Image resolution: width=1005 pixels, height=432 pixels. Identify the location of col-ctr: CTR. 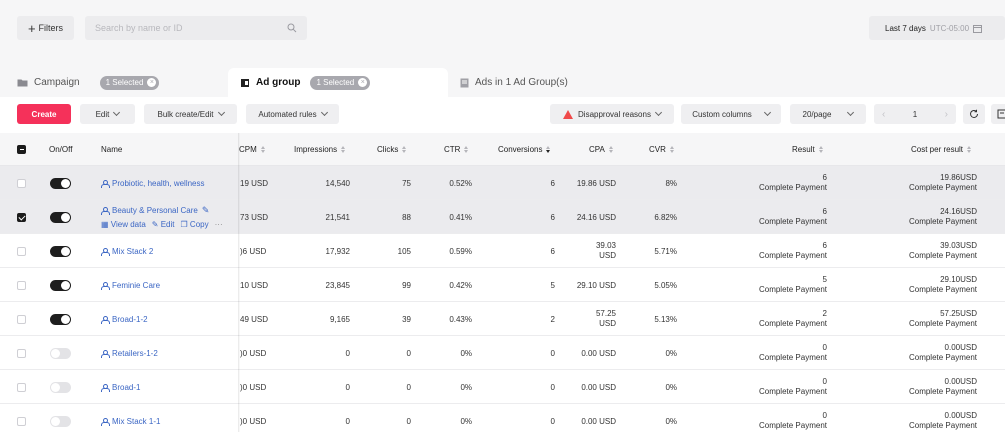
(456, 149).